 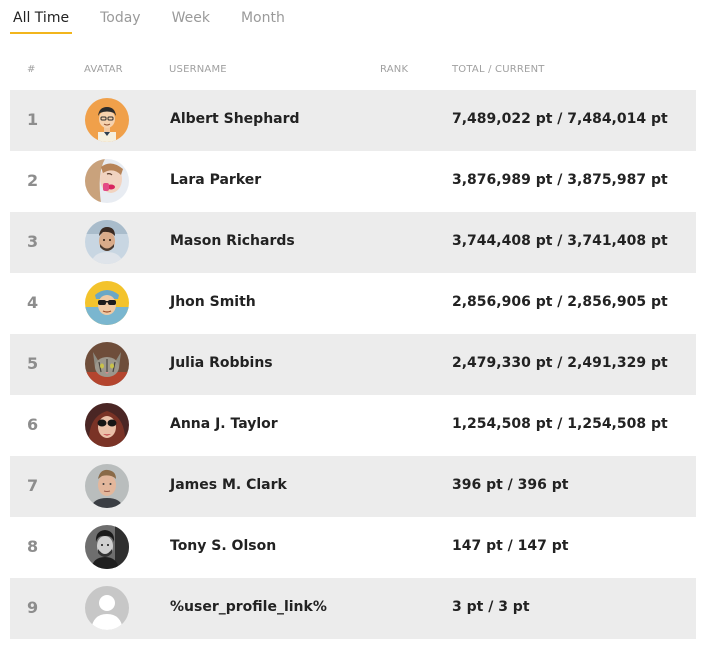 I want to click on man-portrait-avatar, so click(x=107, y=486).